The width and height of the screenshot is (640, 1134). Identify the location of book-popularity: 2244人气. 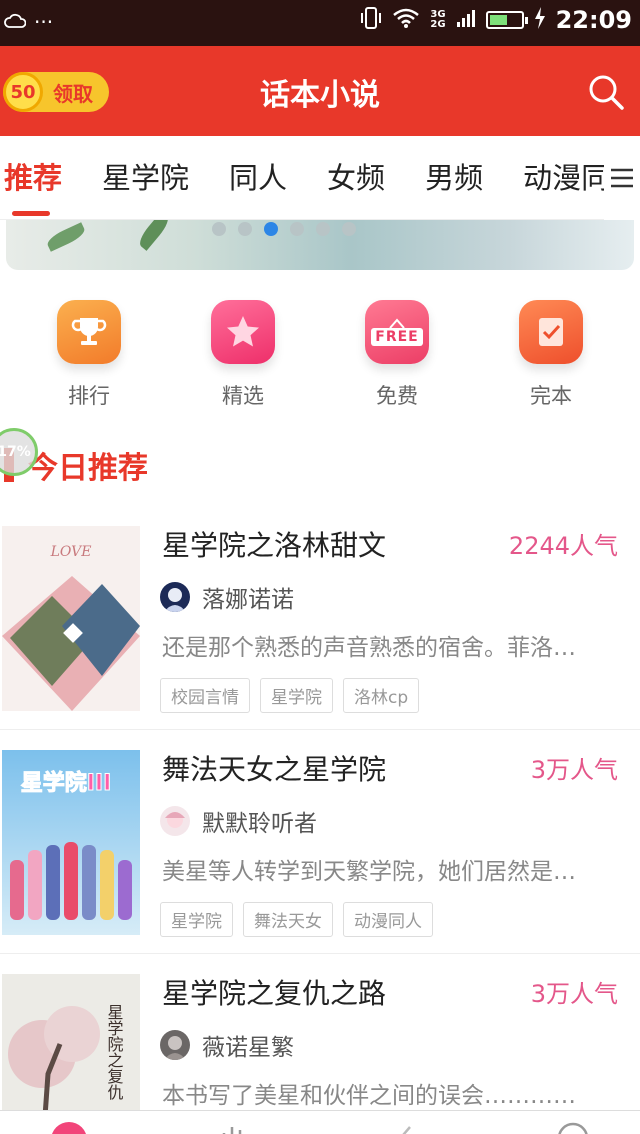
(563, 546).